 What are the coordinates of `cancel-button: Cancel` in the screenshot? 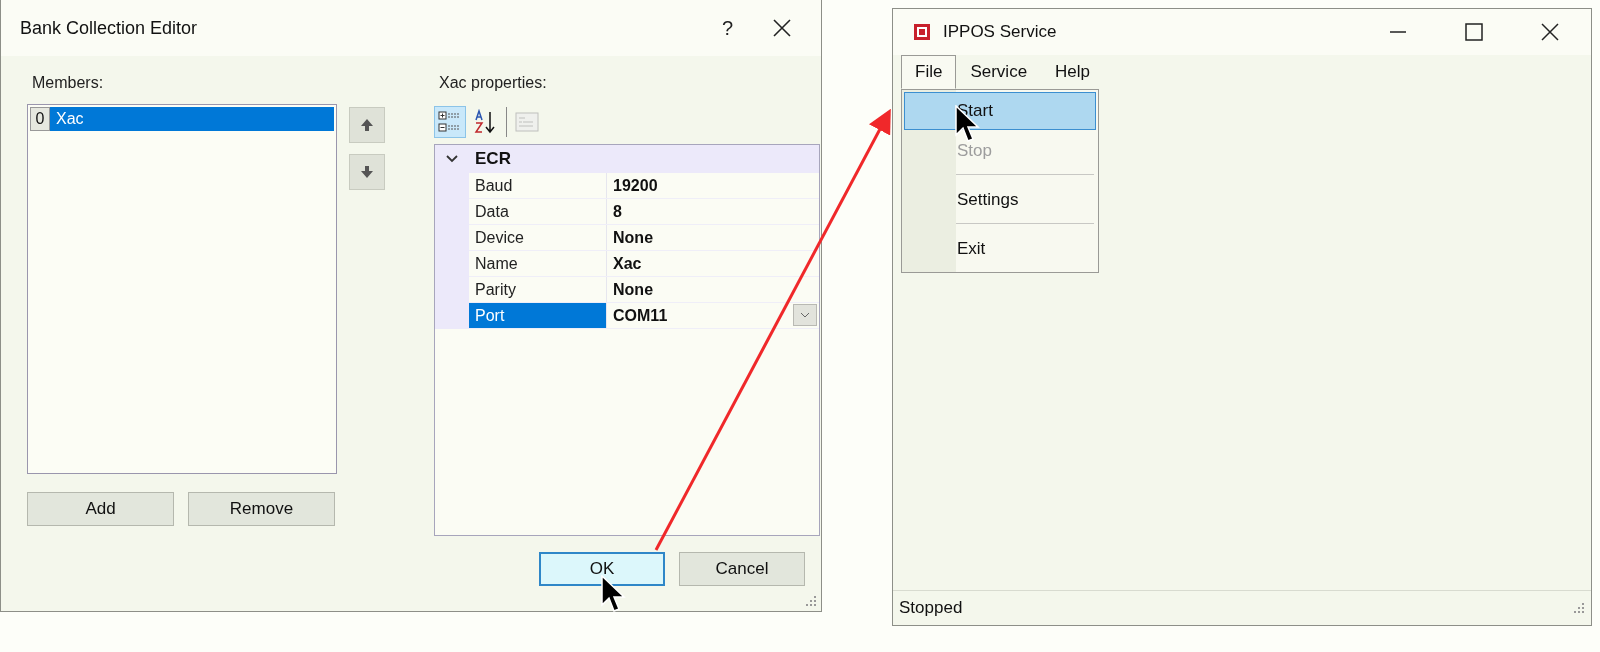 It's located at (742, 569).